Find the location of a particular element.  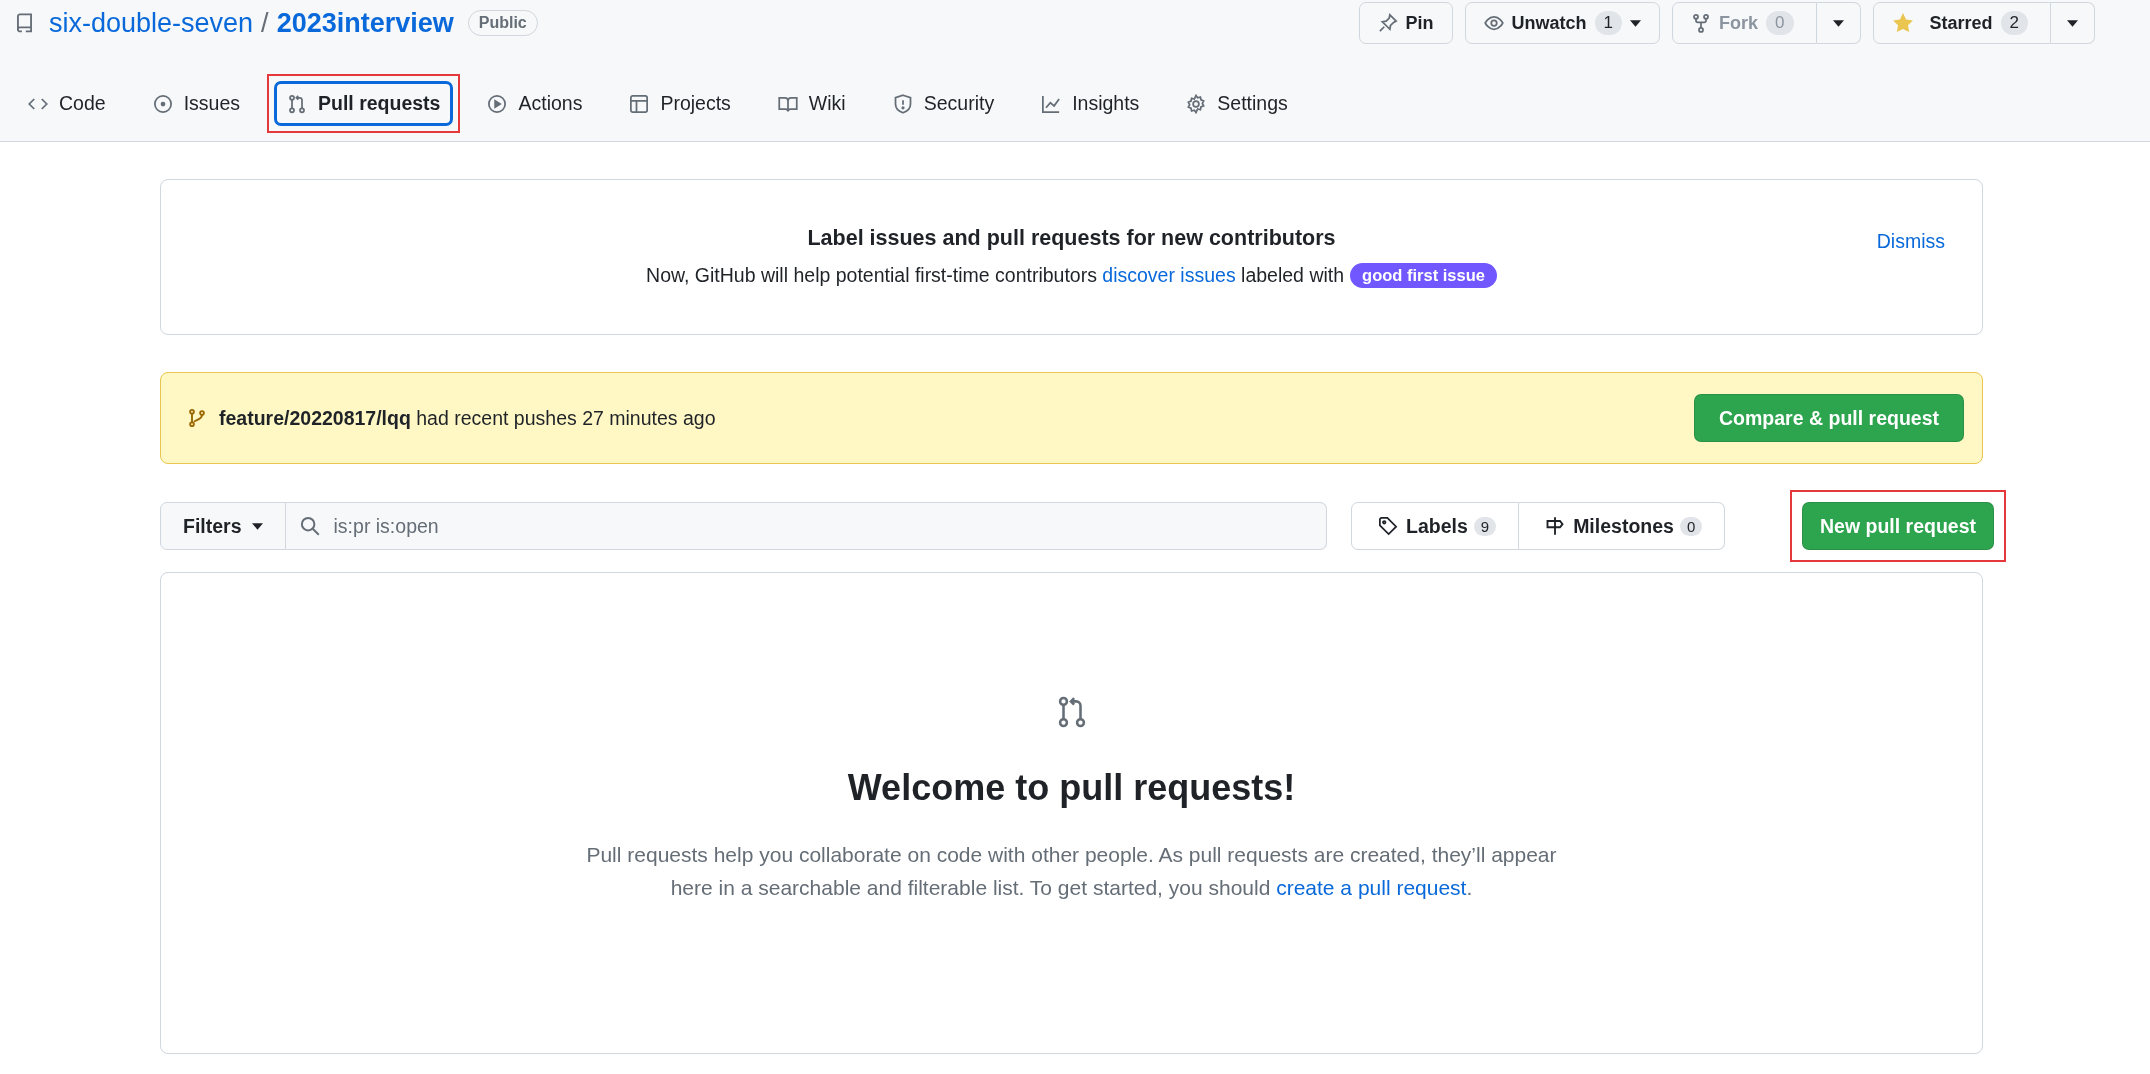

fork-icon is located at coordinates (1701, 23).